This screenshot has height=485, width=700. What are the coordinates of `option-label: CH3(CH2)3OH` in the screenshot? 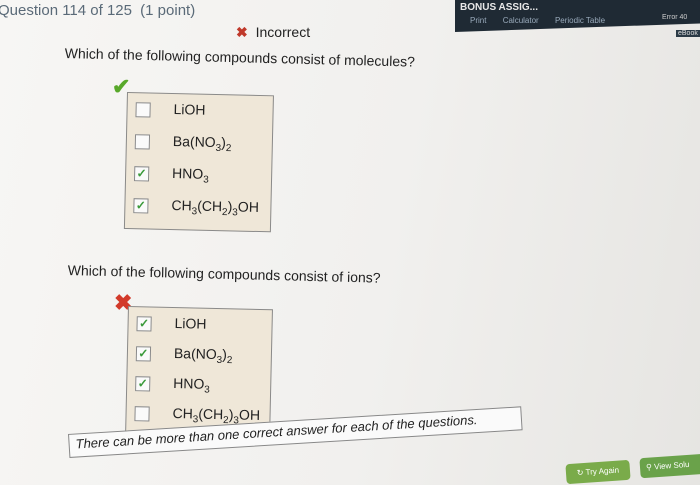 It's located at (215, 208).